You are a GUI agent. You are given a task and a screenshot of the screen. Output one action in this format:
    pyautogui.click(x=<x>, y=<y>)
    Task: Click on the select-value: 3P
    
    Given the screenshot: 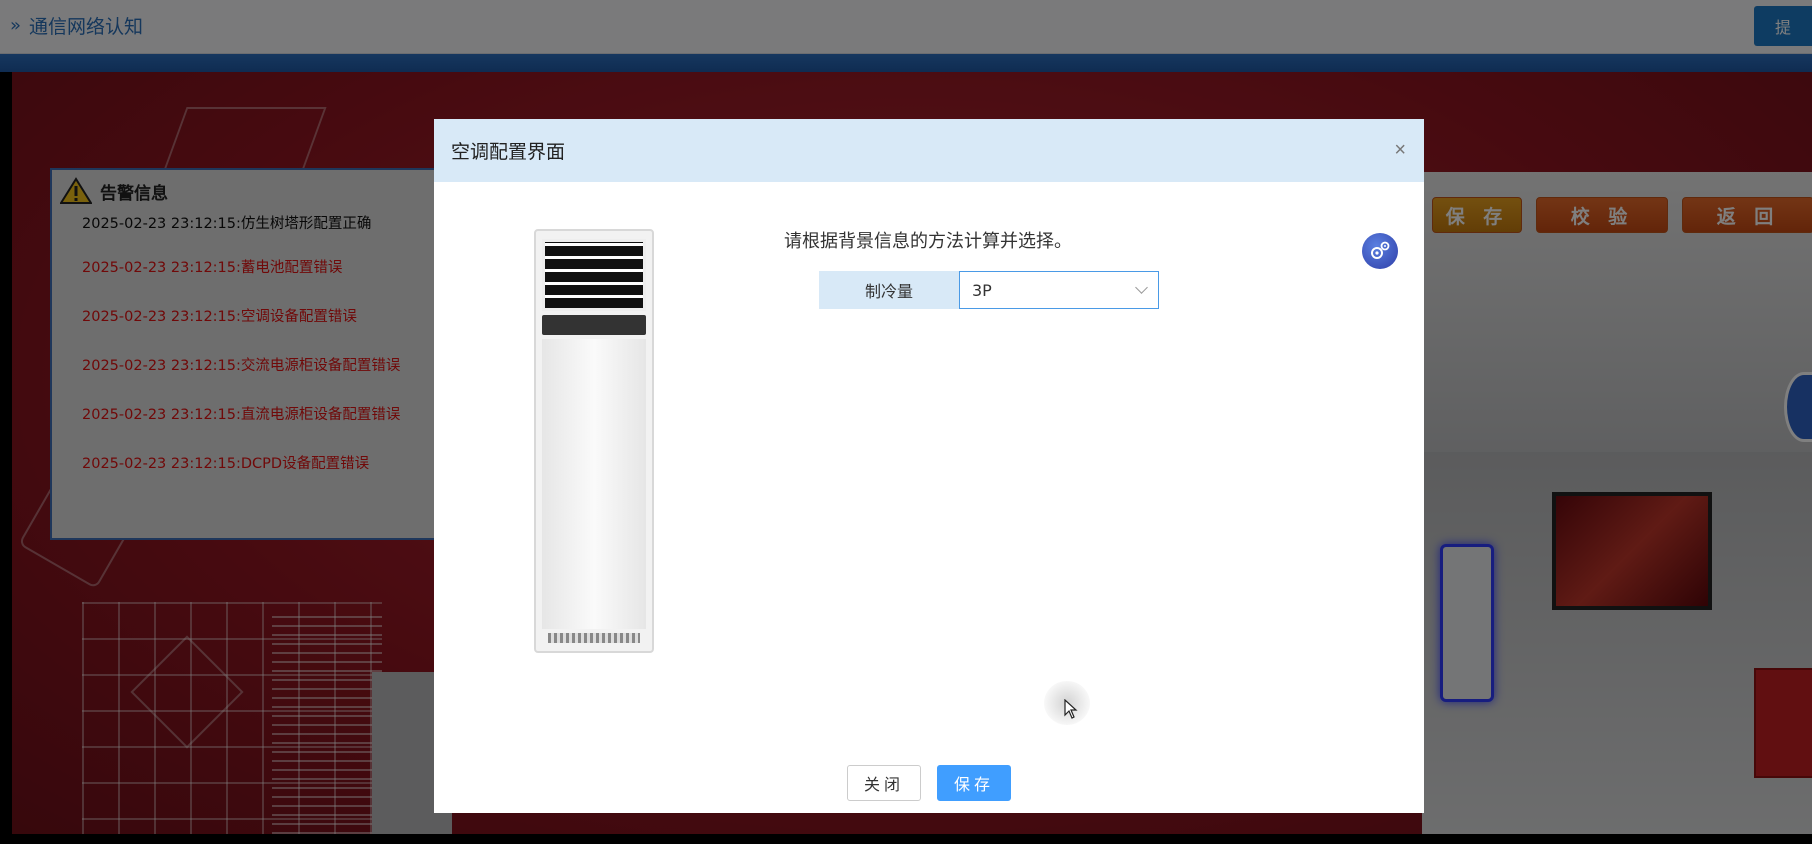 What is the action you would take?
    pyautogui.click(x=982, y=290)
    